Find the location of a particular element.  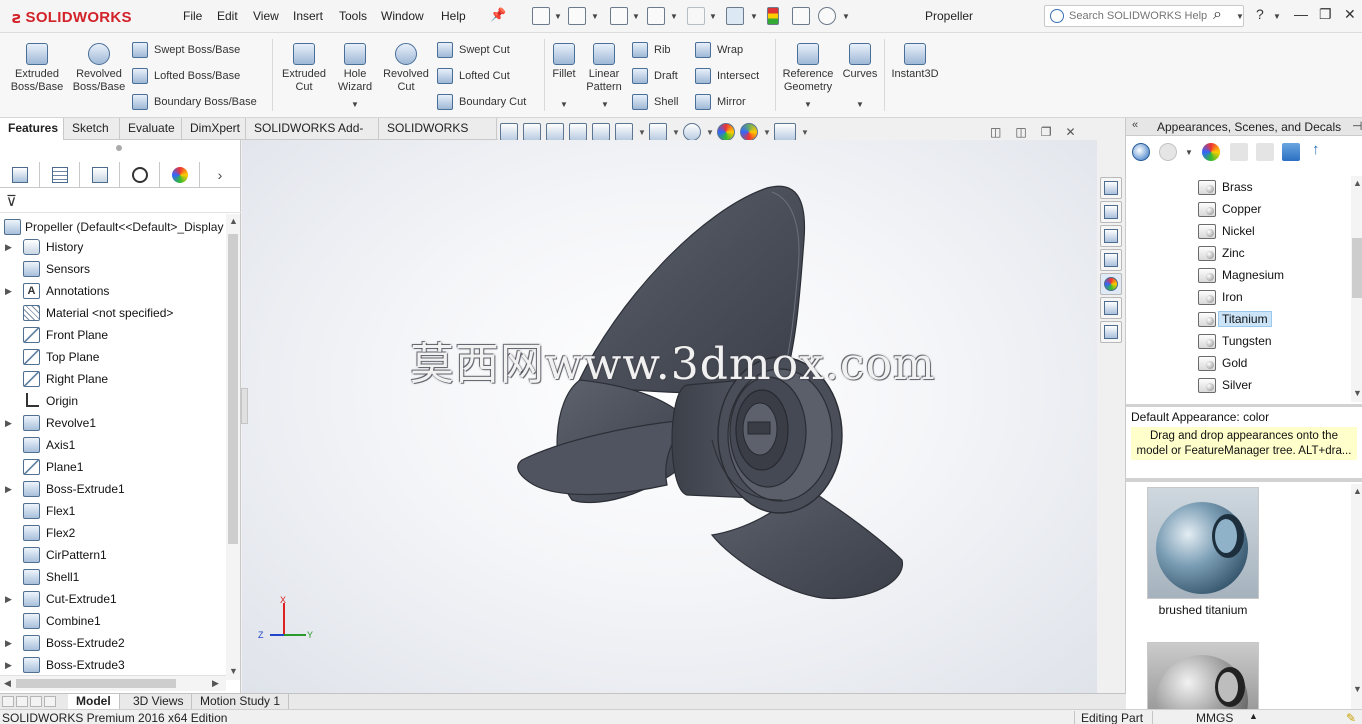

forward-icon is located at coordinates (1168, 152).